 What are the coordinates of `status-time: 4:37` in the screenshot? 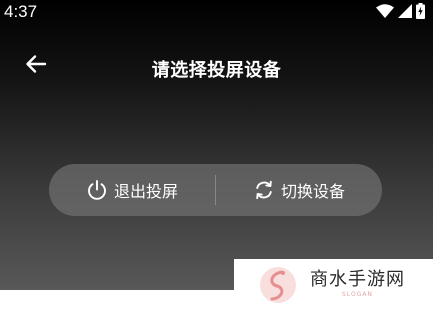 It's located at (21, 11).